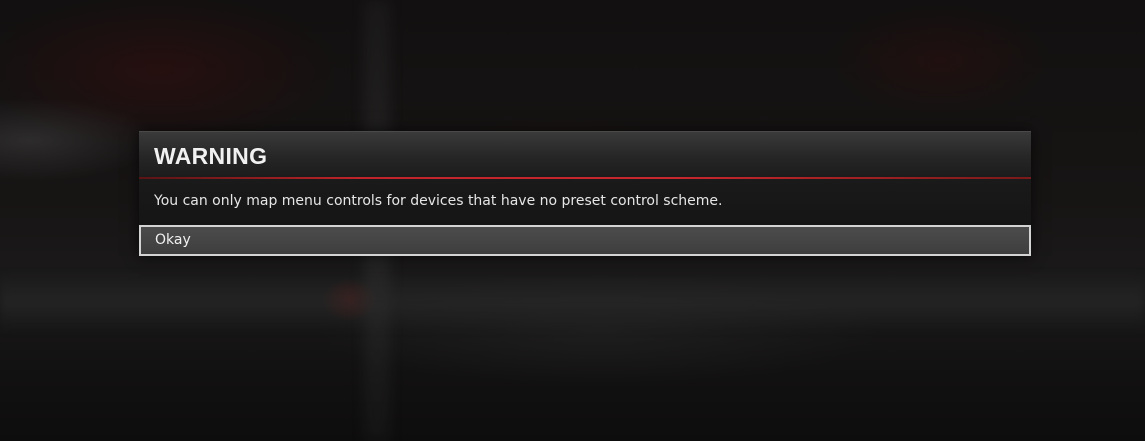  Describe the element at coordinates (173, 240) in the screenshot. I see `okay-button-label: Okay` at that location.